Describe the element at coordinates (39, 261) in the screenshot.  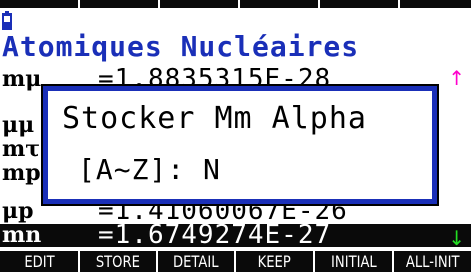
I see `edit-button: EDIT` at that location.